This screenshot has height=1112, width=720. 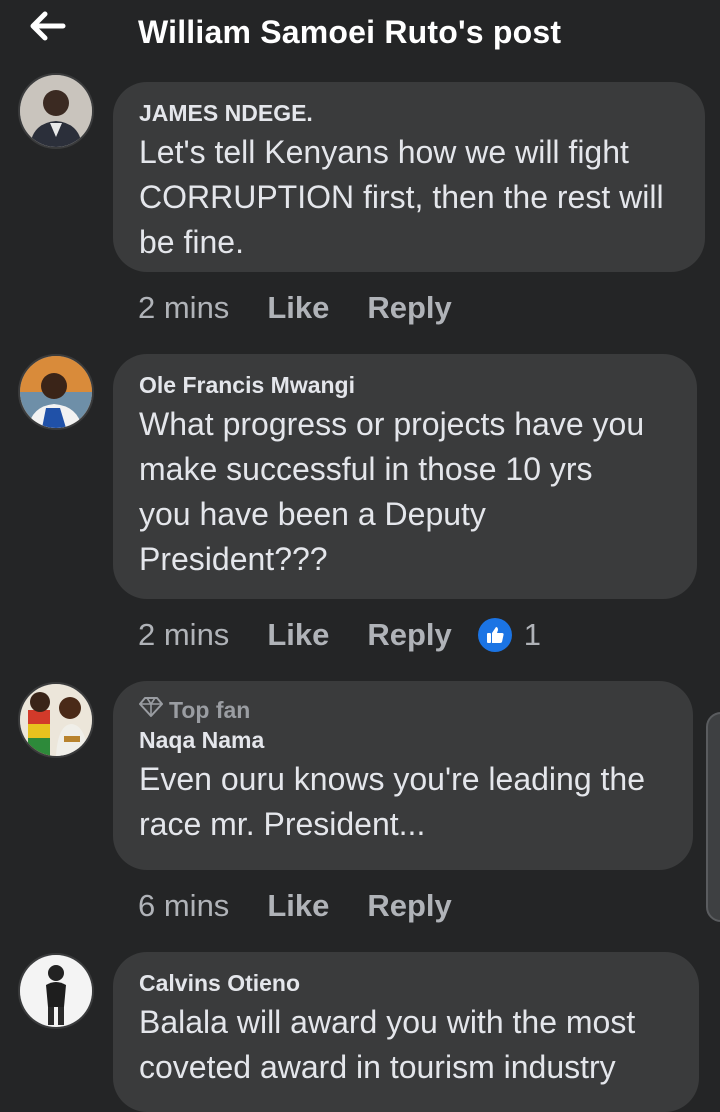 What do you see at coordinates (401, 197) in the screenshot?
I see `comment-line: CORRUPTION first, then the rest will` at bounding box center [401, 197].